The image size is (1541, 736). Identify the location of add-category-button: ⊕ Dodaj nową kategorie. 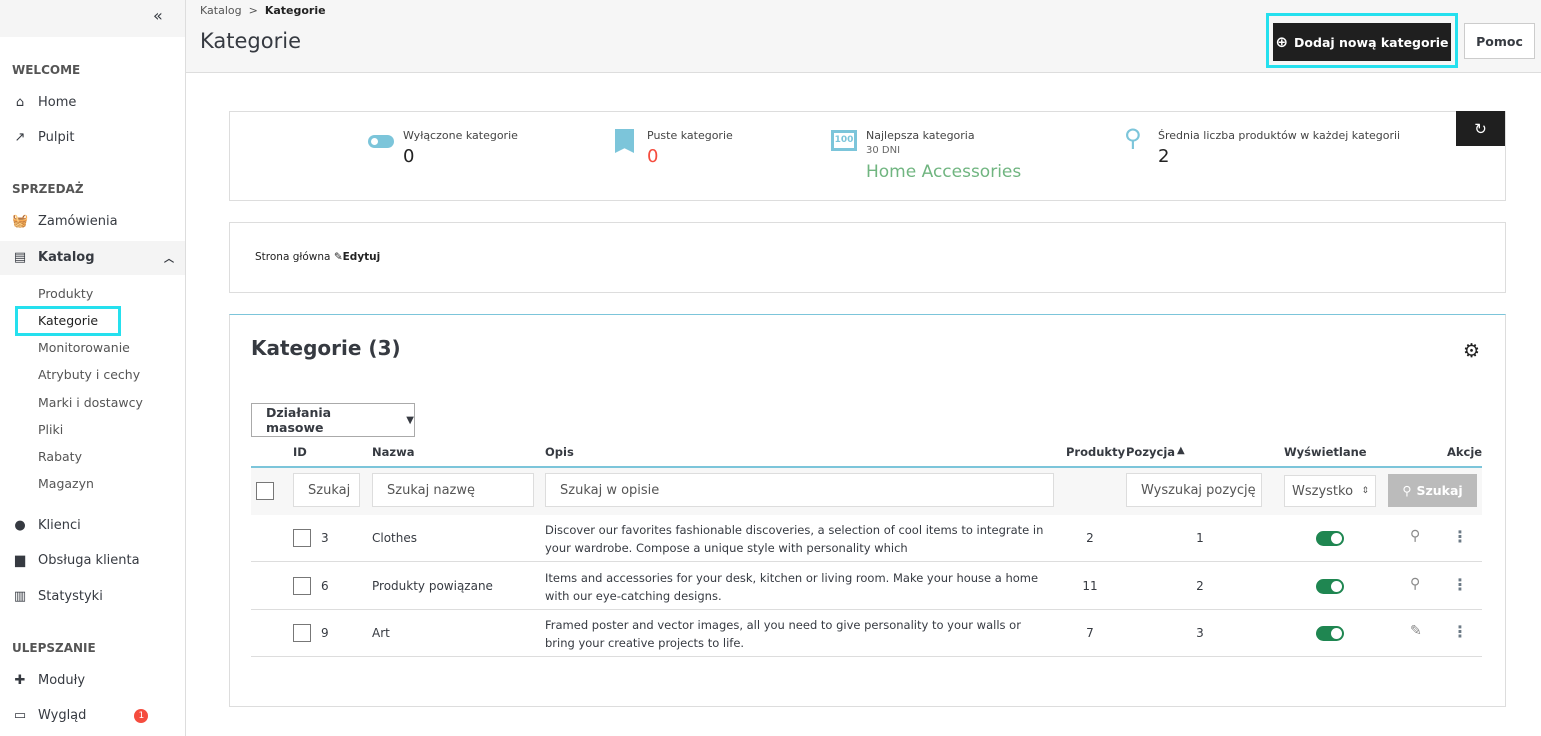
(1362, 42).